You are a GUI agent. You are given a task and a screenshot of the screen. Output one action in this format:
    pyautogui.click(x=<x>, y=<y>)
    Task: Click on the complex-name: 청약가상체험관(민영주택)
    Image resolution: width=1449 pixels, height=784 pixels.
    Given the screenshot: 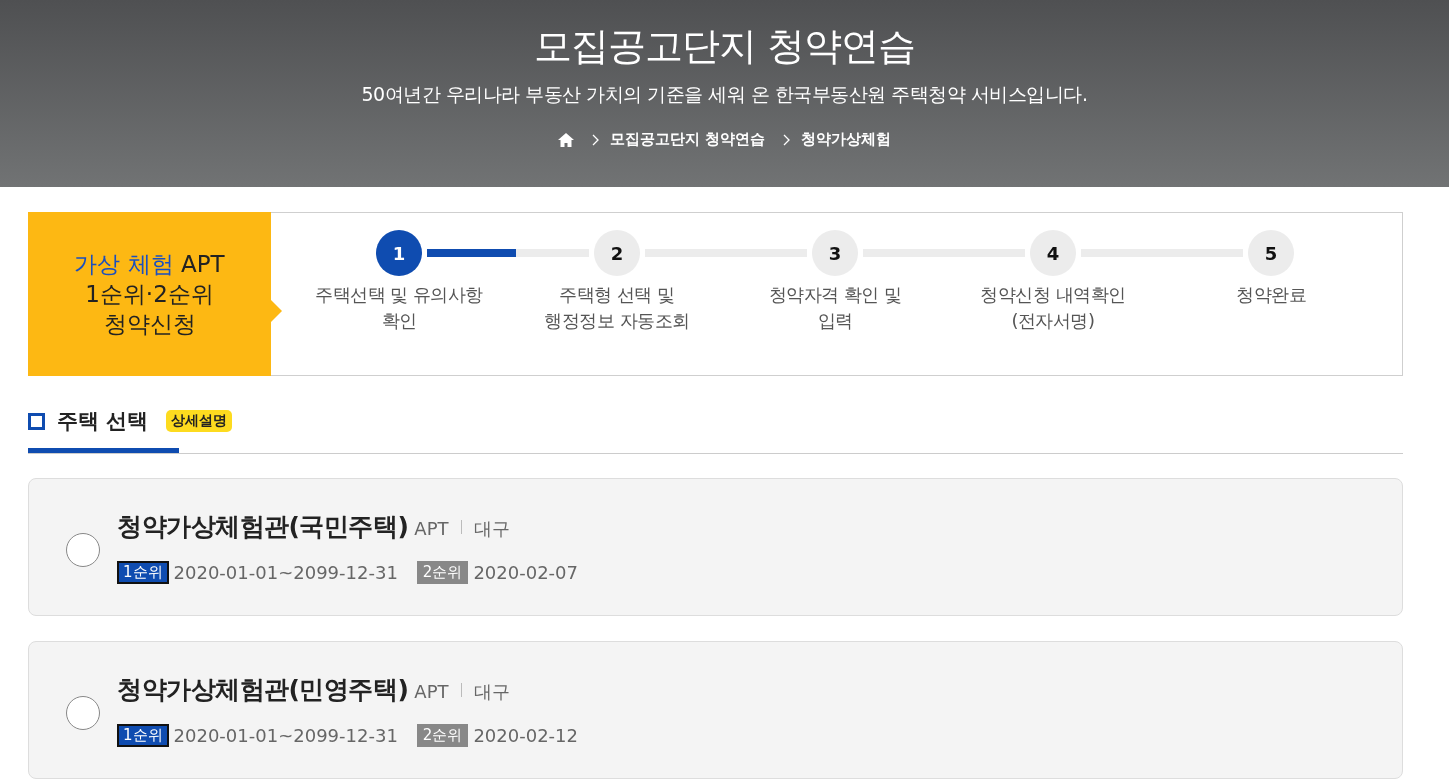 What is the action you would take?
    pyautogui.click(x=263, y=690)
    